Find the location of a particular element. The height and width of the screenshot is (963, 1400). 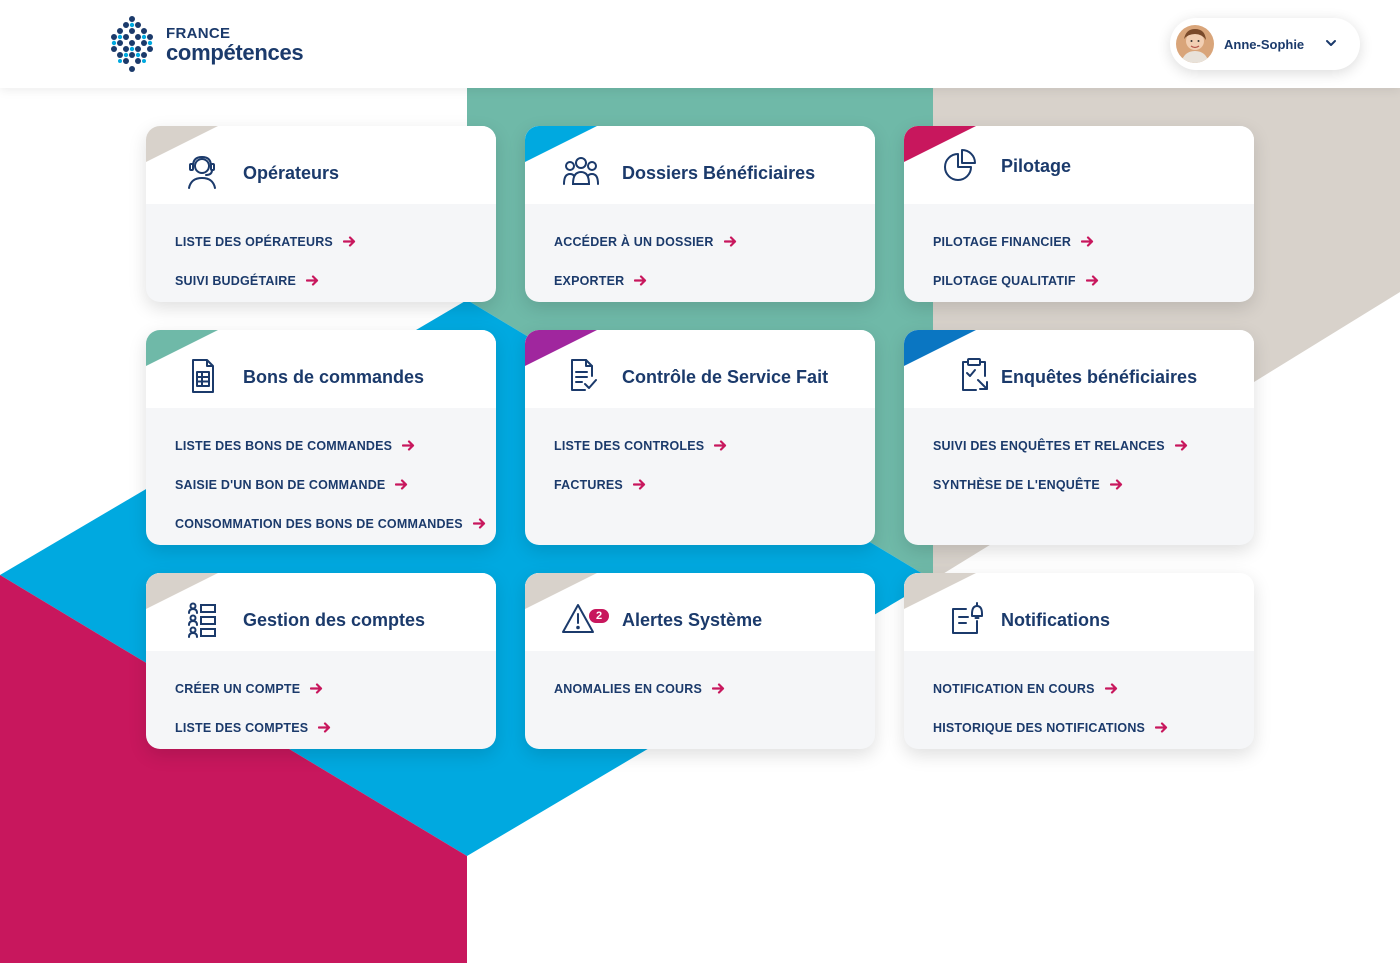

link-acceder-dossier: ACCÉDER À UN DOSSIER is located at coordinates (714, 241).